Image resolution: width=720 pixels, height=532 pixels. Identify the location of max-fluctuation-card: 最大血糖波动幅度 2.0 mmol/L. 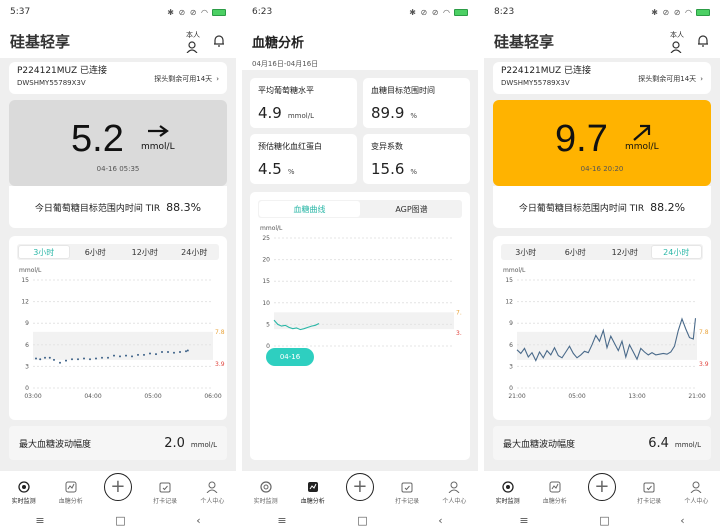
(118, 443).